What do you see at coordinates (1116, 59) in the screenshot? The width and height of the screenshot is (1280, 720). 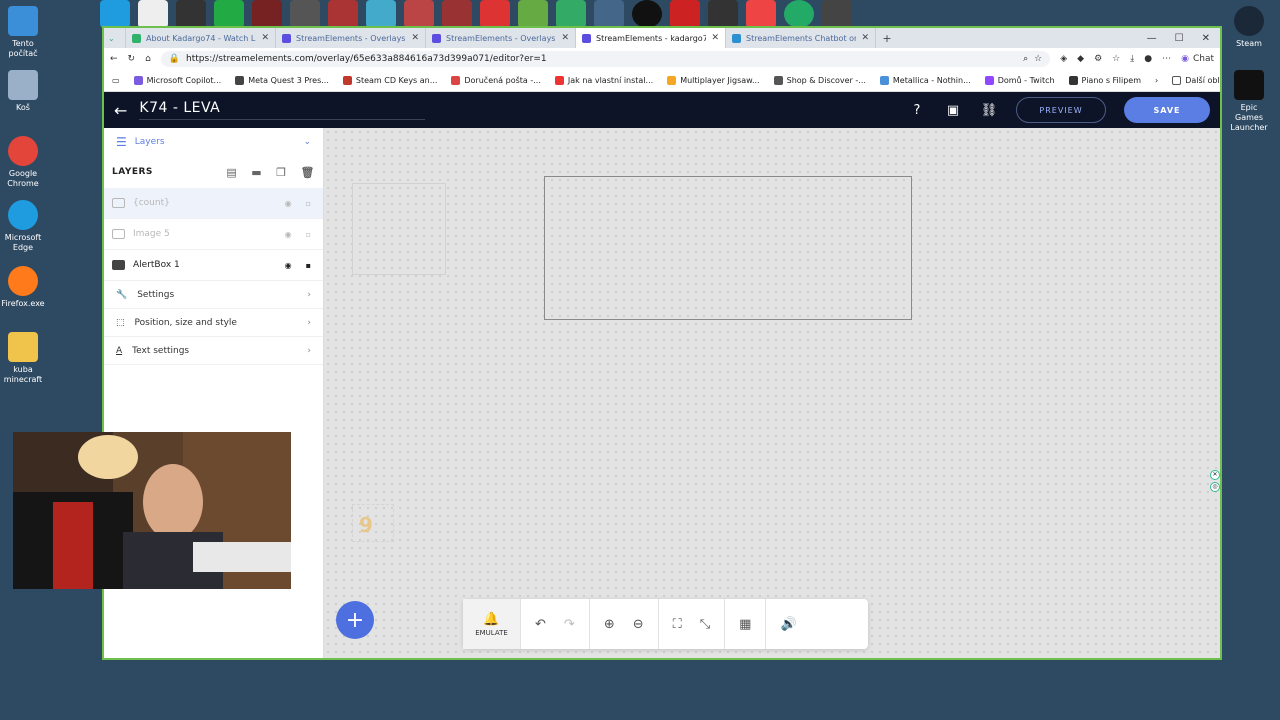 I see `favorites-icon: ☆` at bounding box center [1116, 59].